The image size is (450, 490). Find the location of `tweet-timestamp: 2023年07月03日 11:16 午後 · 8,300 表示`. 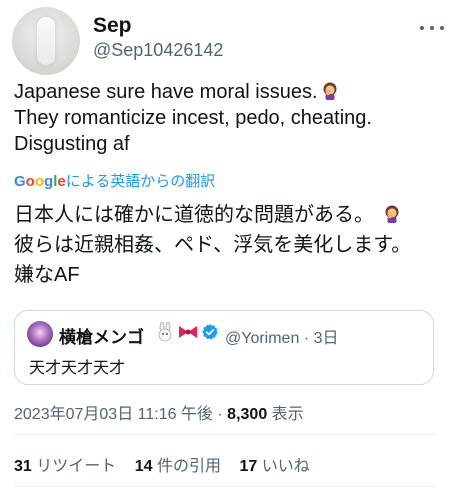

tweet-timestamp: 2023年07月03日 11:16 午後 · 8,300 表示 is located at coordinates (159, 412).